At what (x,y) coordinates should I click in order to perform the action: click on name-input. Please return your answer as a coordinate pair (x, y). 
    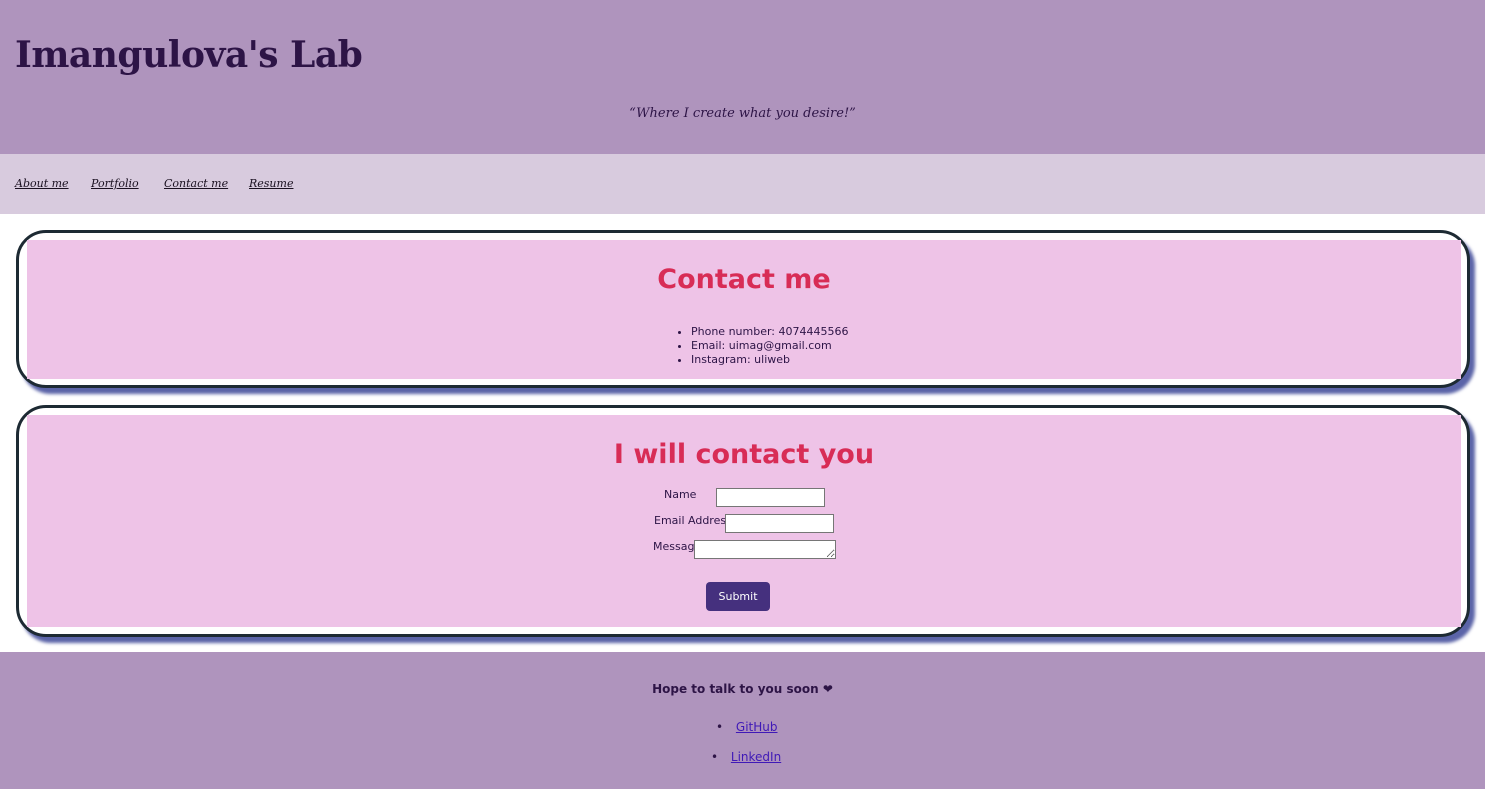
    Looking at the image, I should click on (770, 497).